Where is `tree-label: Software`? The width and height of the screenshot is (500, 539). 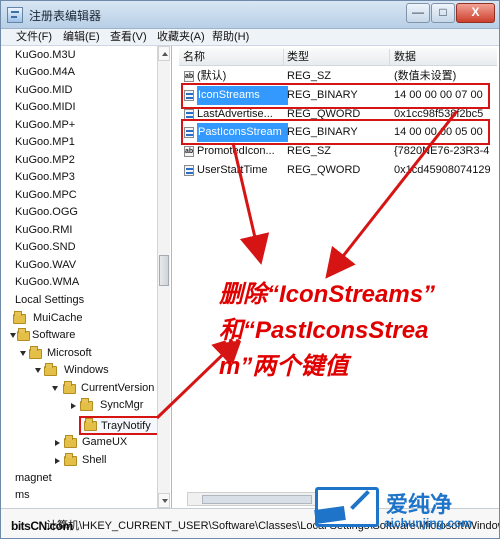 tree-label: Software is located at coordinates (54, 335).